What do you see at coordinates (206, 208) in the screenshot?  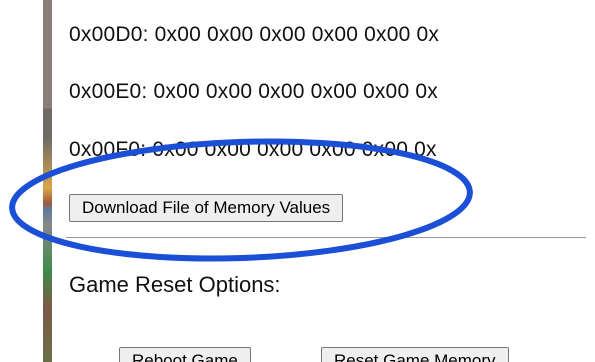 I see `download-memory-button: Download File of Memory Values` at bounding box center [206, 208].